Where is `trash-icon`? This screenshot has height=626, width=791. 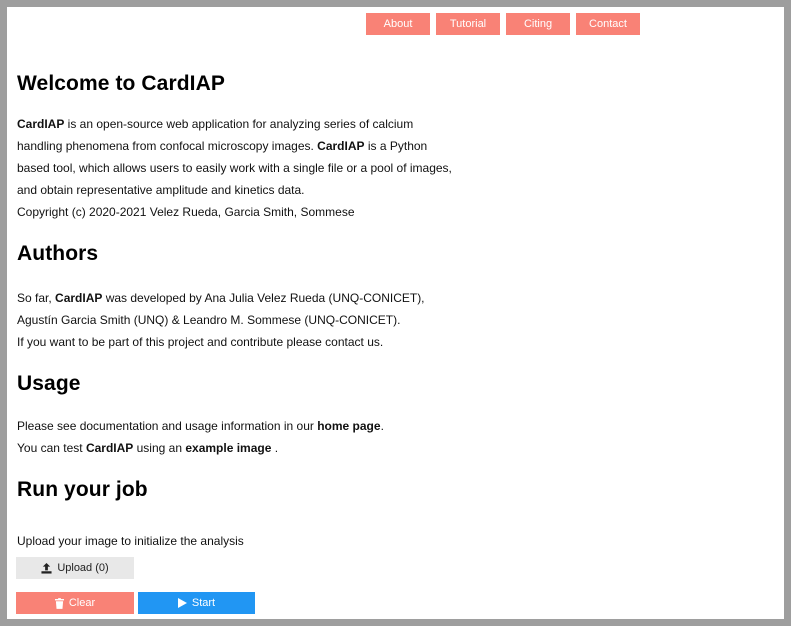 trash-icon is located at coordinates (59, 603).